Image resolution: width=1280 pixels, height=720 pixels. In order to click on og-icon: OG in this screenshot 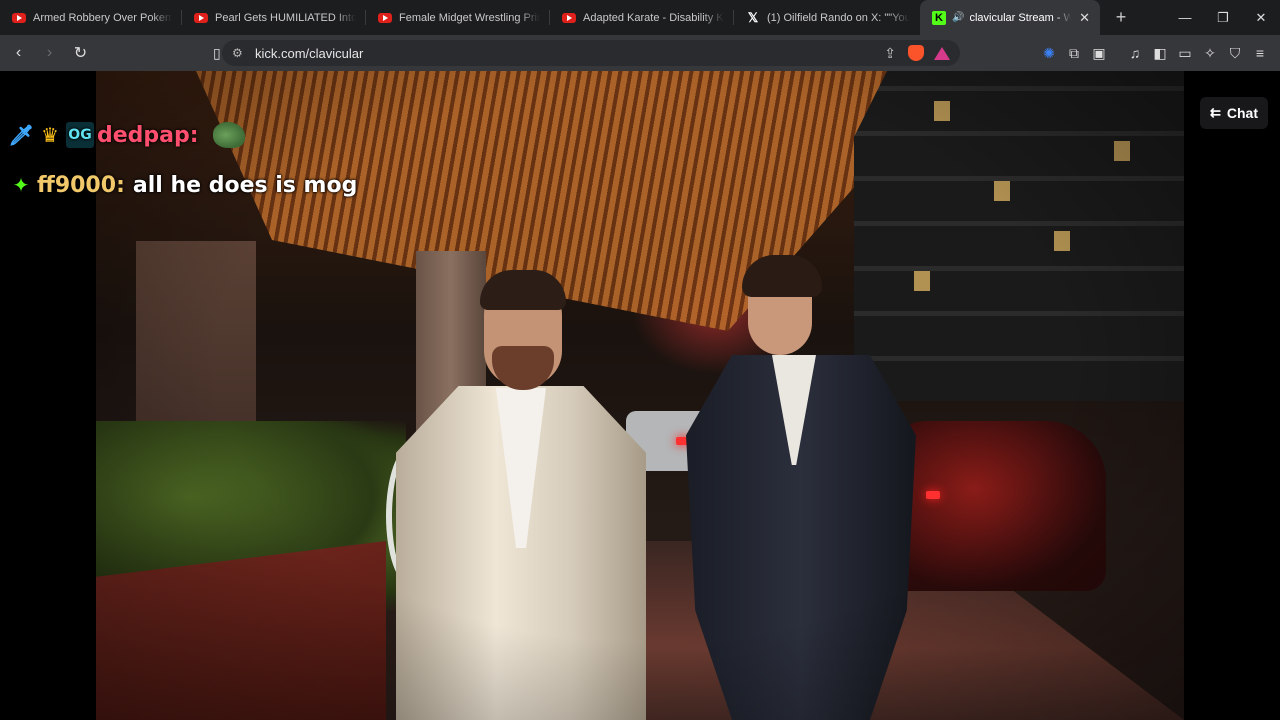, I will do `click(80, 135)`.